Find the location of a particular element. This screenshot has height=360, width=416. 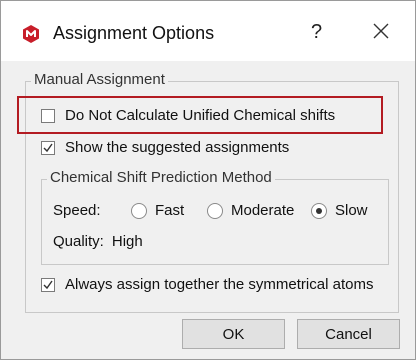

fast-radio is located at coordinates (139, 210).